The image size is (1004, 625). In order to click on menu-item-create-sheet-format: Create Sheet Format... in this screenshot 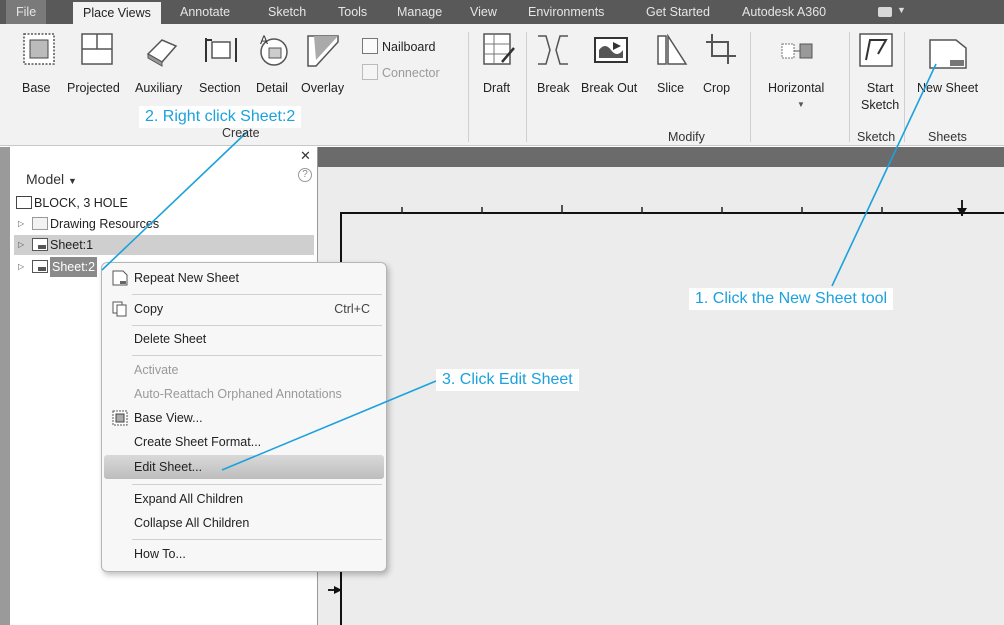, I will do `click(244, 442)`.